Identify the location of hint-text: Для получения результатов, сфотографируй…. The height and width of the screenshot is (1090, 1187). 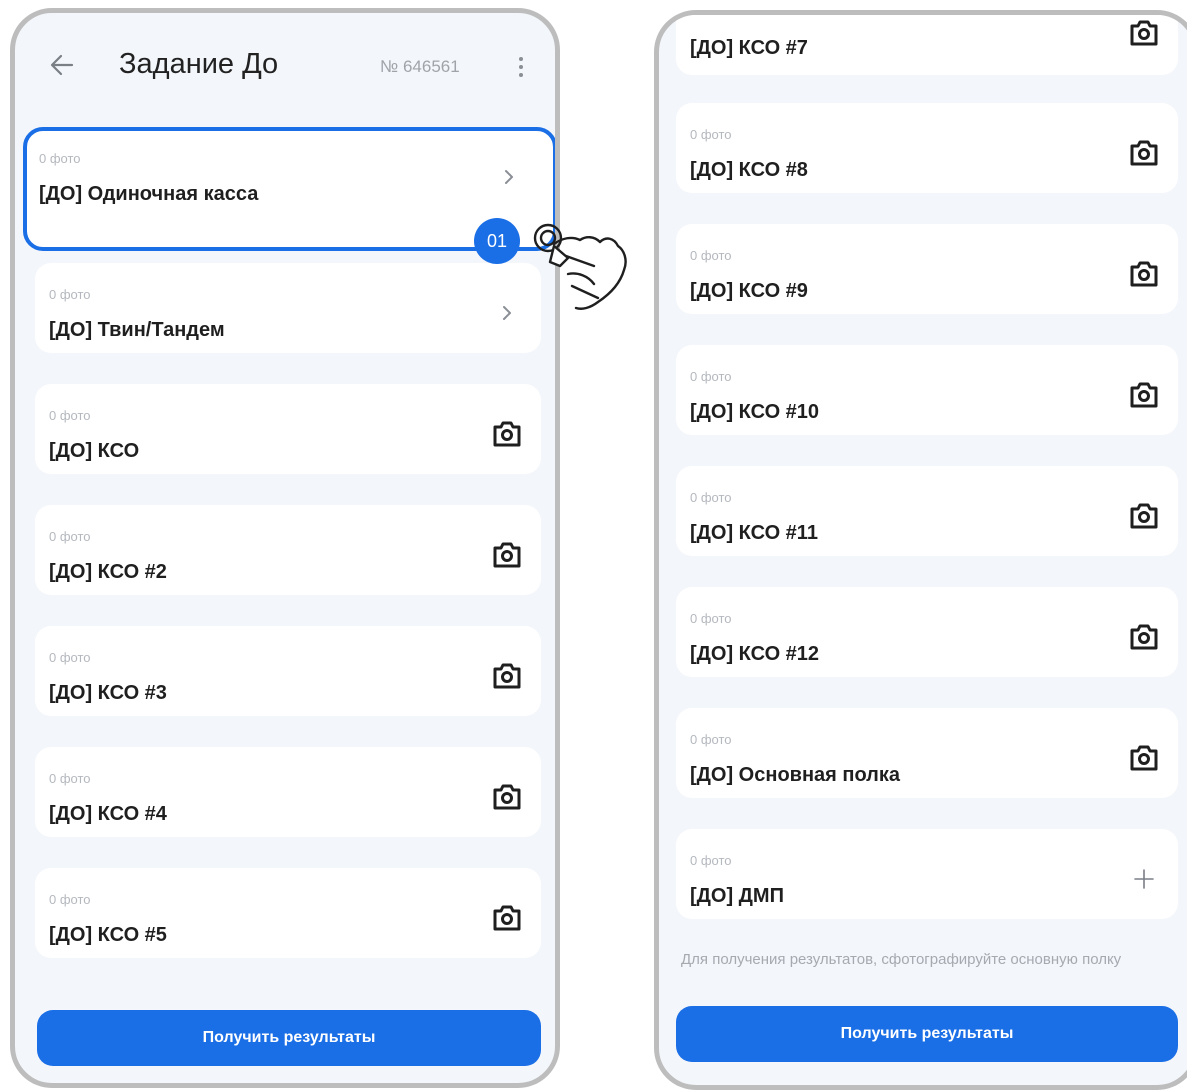
(901, 959).